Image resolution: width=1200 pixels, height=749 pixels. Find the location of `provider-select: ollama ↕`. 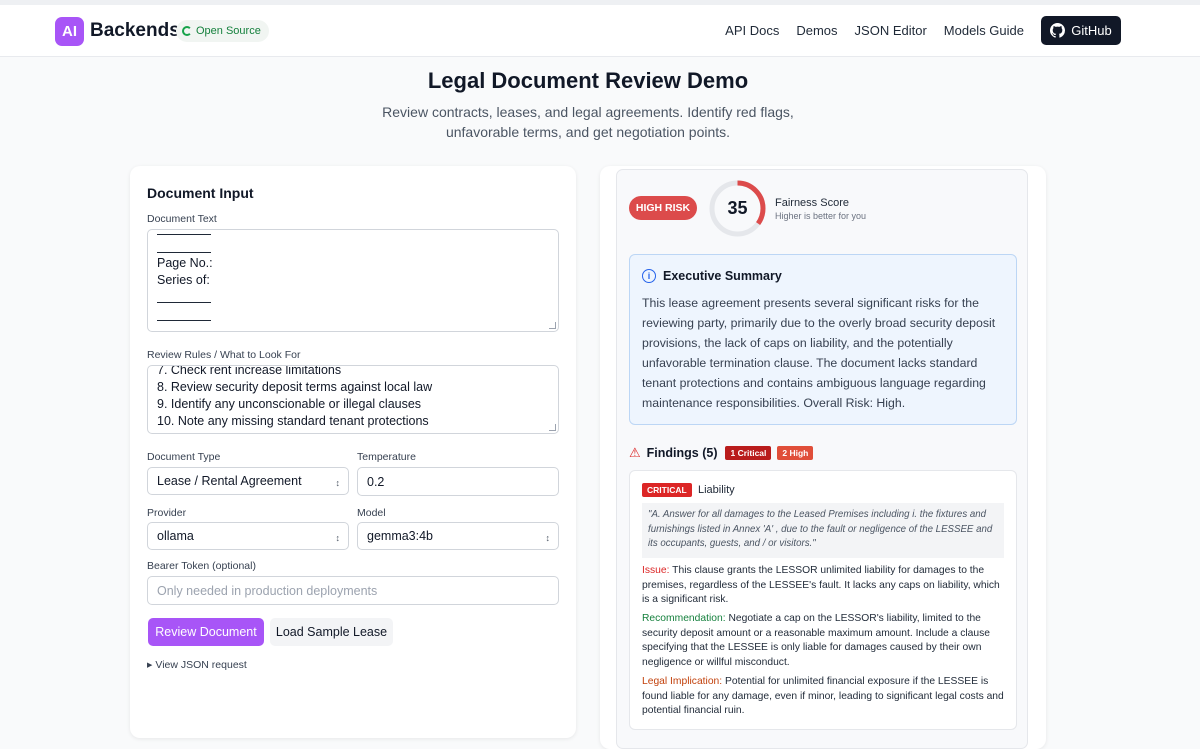

provider-select: ollama ↕ is located at coordinates (248, 536).